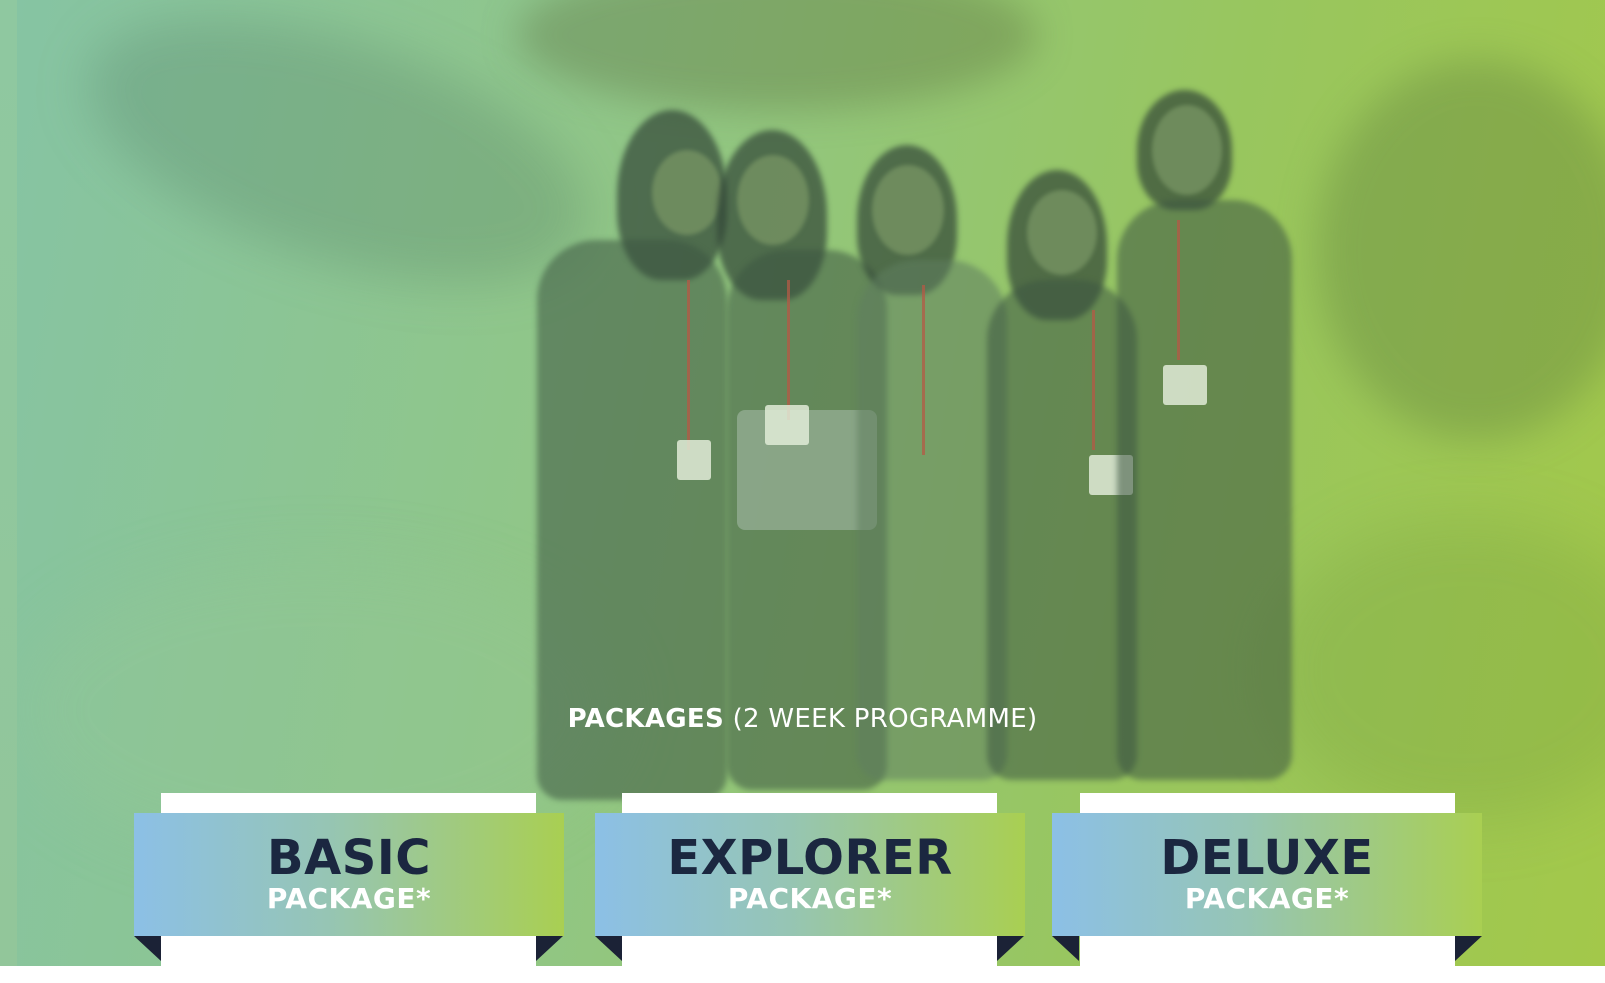 This screenshot has width=1605, height=983. I want to click on package-title: EXPLORER, so click(810, 858).